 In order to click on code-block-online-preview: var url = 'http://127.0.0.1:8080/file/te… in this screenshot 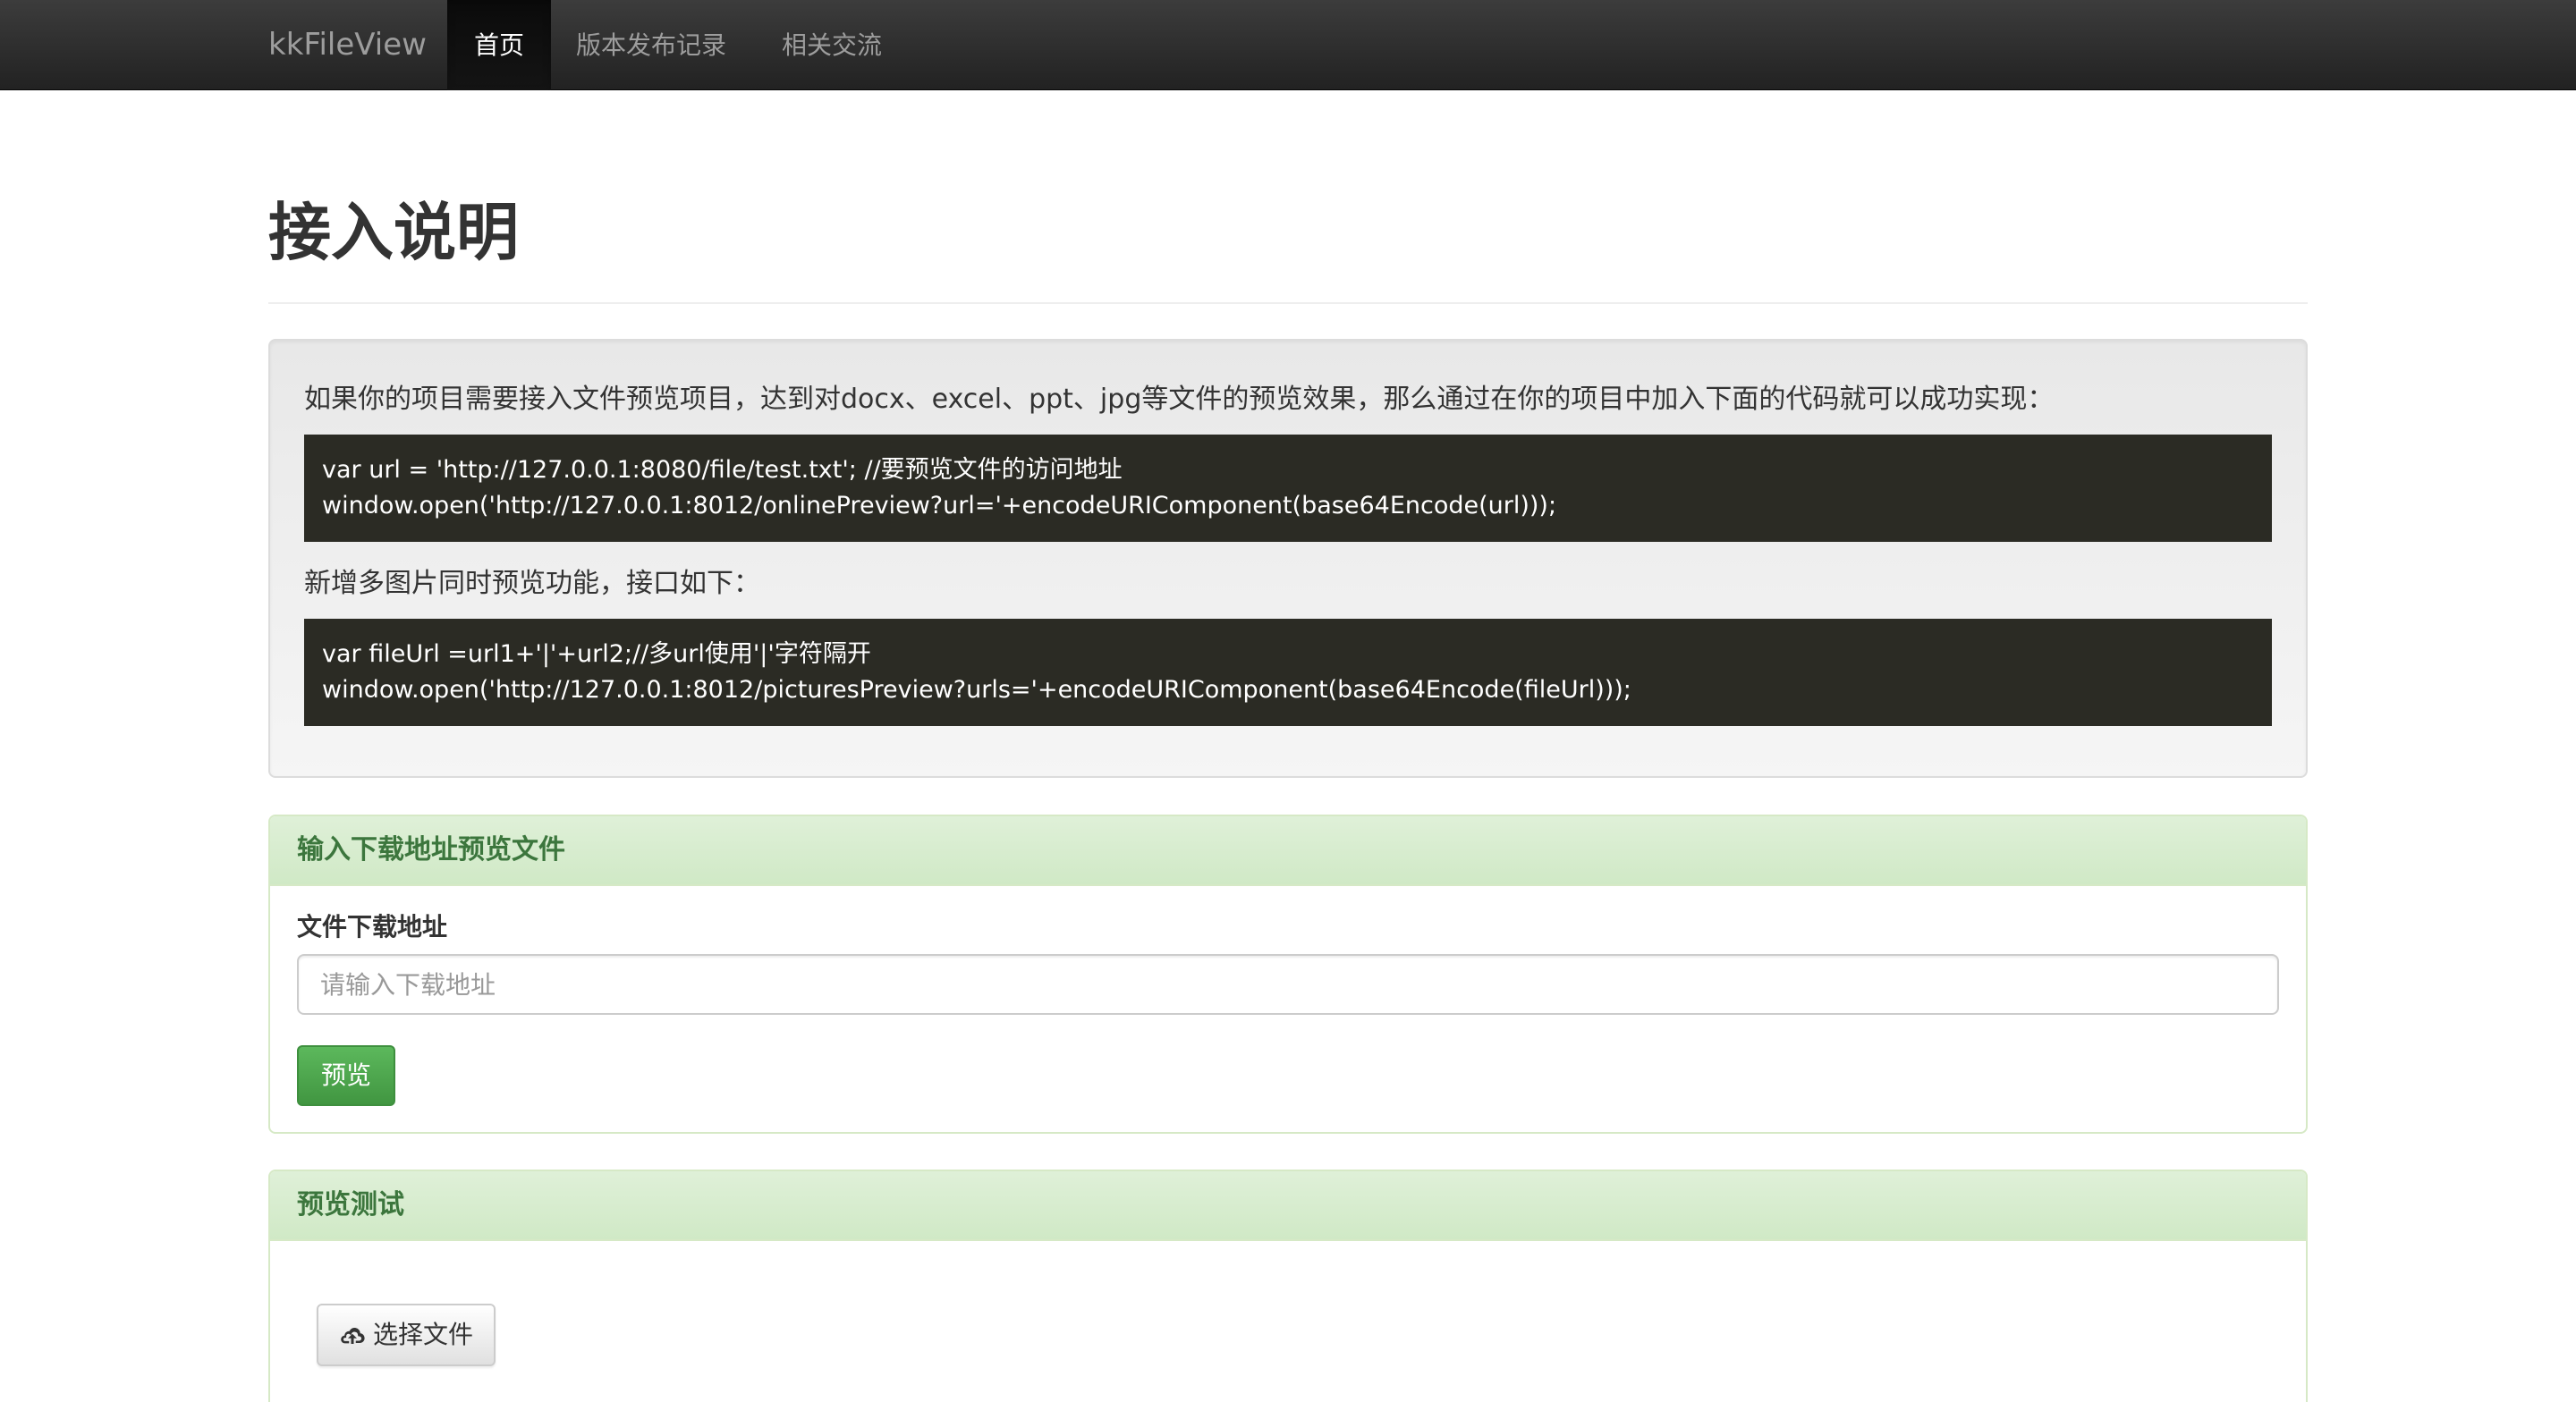, I will do `click(1288, 488)`.